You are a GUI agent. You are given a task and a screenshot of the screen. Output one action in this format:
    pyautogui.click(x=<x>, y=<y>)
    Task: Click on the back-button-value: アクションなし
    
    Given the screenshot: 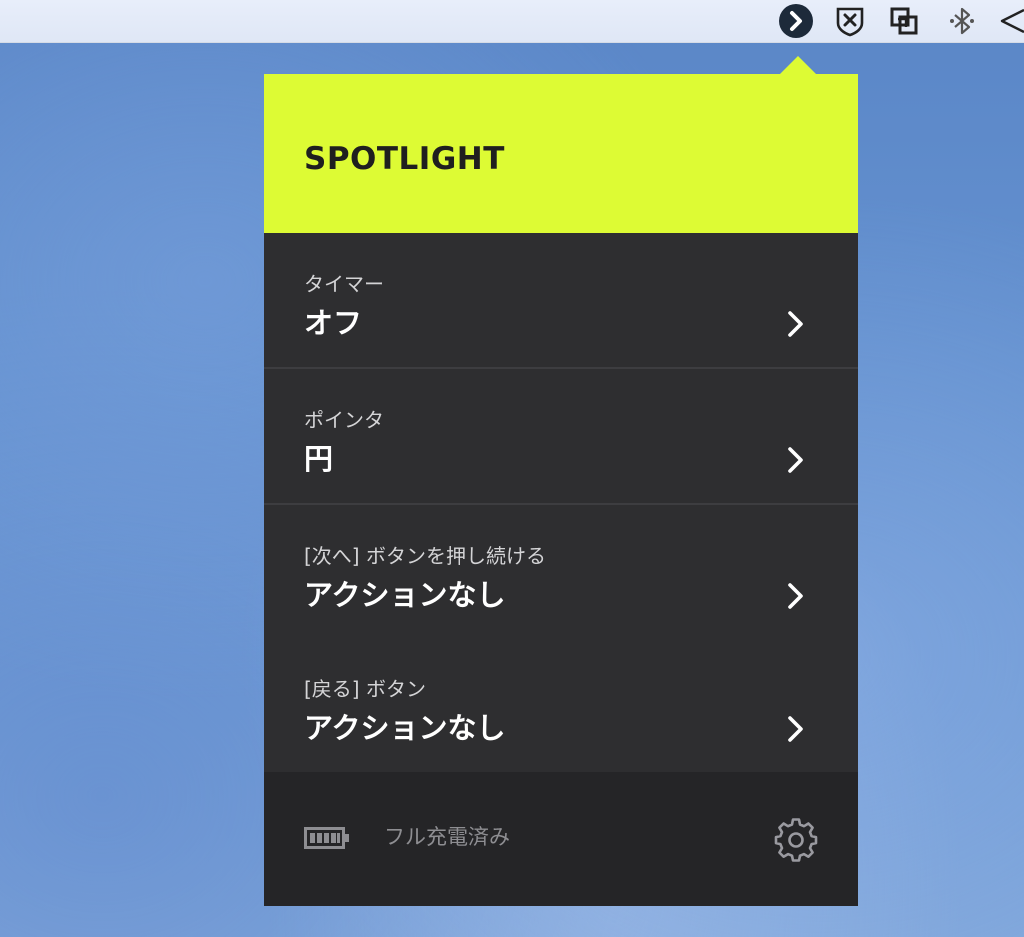 What is the action you would take?
    pyautogui.click(x=405, y=728)
    